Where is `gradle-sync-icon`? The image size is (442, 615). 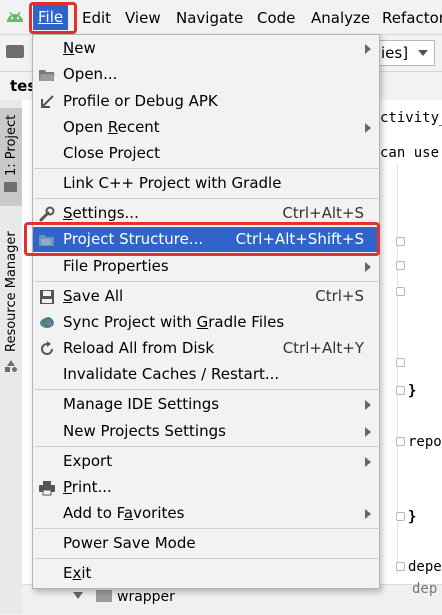 gradle-sync-icon is located at coordinates (47, 322).